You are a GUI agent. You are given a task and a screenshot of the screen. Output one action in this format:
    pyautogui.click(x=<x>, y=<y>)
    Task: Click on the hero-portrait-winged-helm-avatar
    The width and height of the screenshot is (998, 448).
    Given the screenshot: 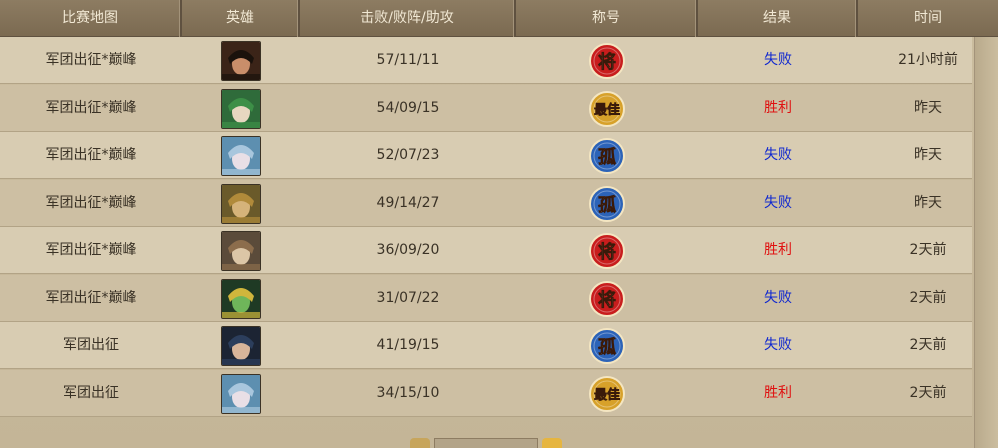 What is the action you would take?
    pyautogui.click(x=241, y=251)
    